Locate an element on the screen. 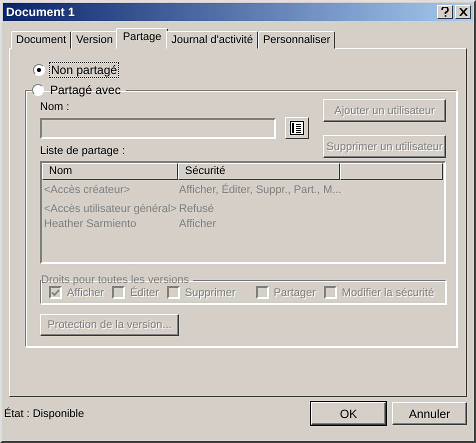 This screenshot has height=443, width=476. close-button is located at coordinates (463, 12).